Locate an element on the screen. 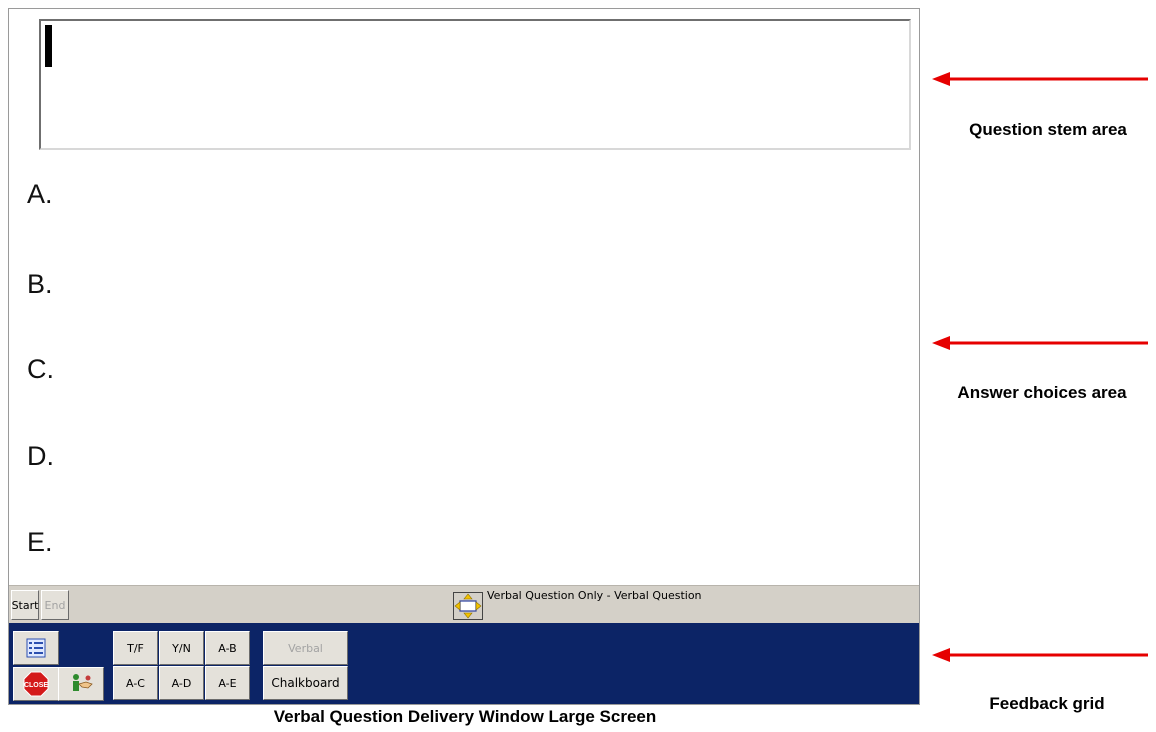  question-stem-input is located at coordinates (475, 84).